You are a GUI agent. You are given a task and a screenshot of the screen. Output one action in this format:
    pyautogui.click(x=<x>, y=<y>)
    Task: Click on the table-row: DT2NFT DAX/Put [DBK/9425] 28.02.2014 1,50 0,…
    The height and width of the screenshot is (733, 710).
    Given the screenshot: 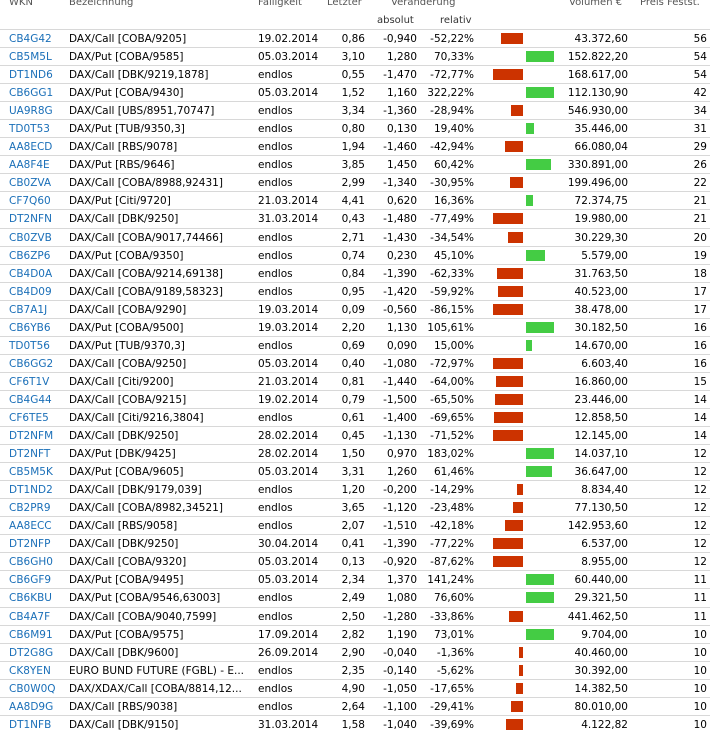 What is the action you would take?
    pyautogui.click(x=355, y=453)
    